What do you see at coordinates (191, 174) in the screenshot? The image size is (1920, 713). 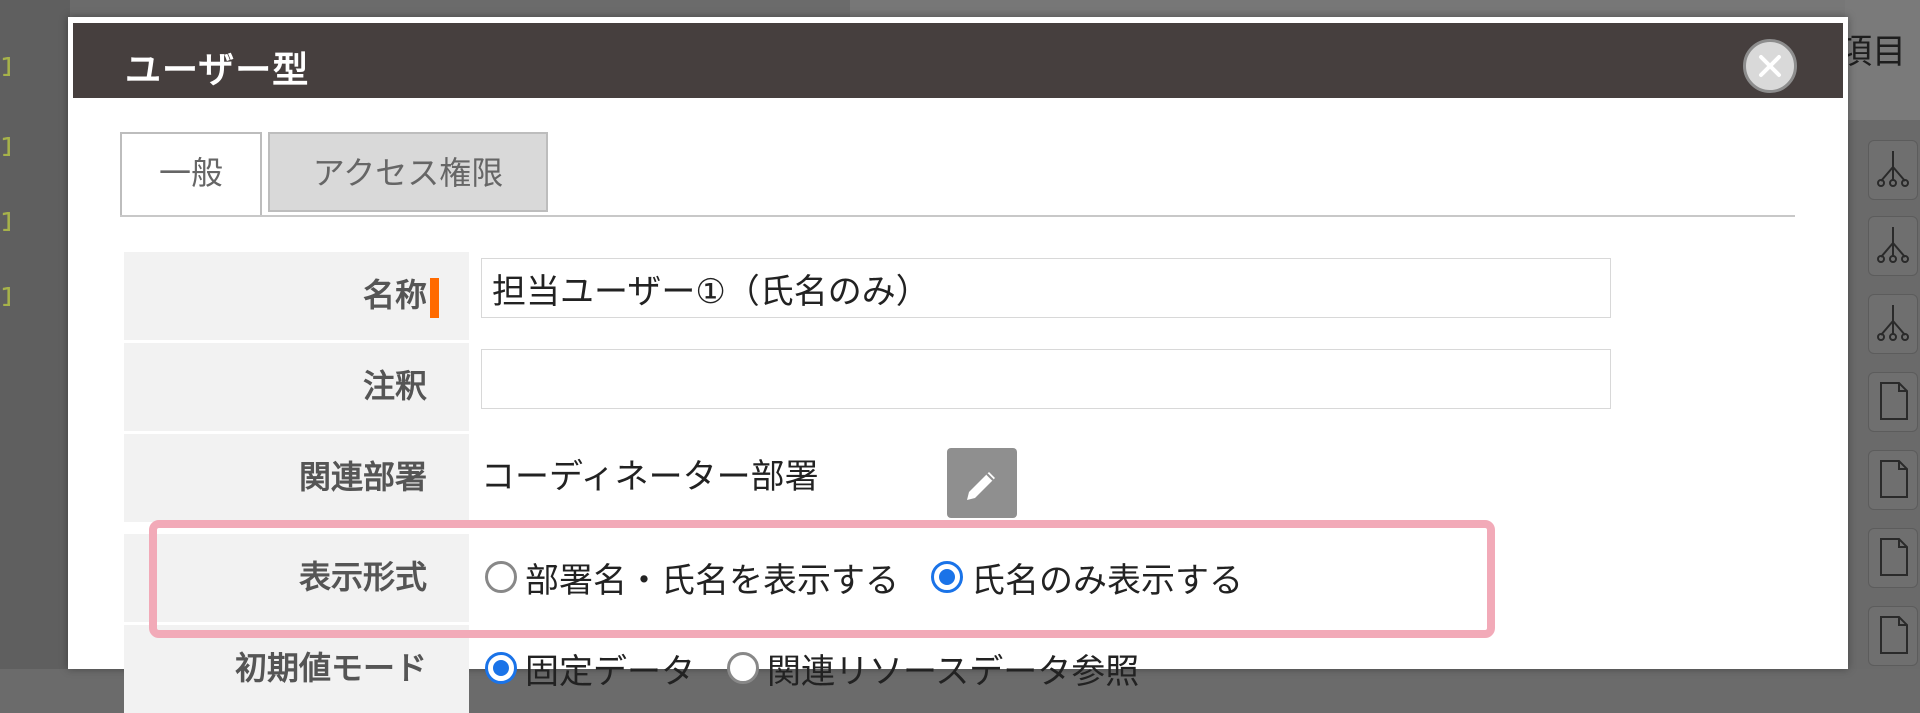 I see `tab-general: 一般` at bounding box center [191, 174].